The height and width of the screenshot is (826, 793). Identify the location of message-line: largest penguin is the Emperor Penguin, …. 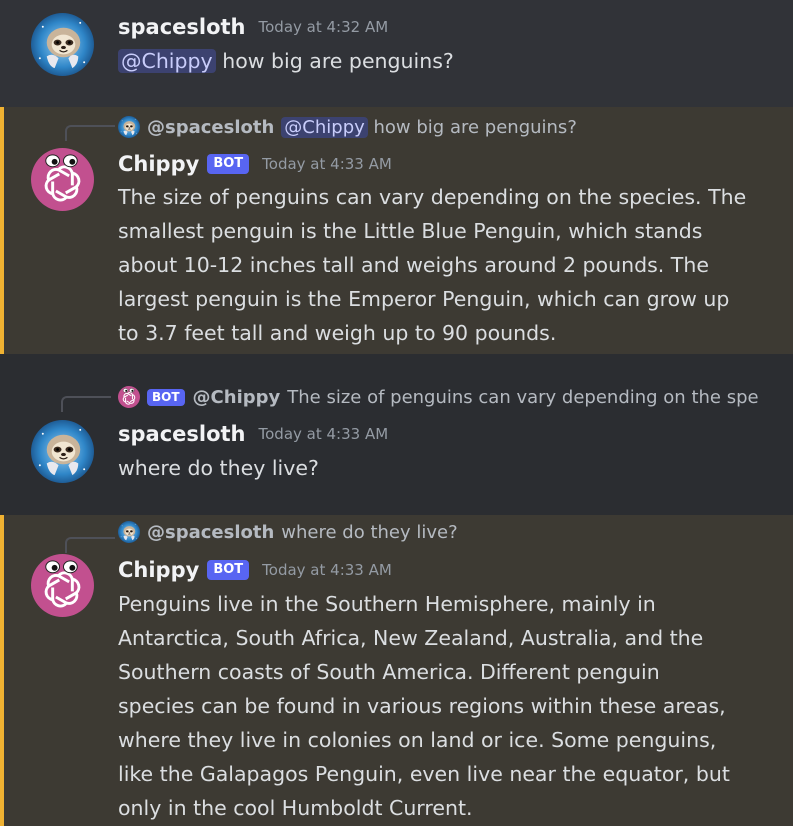
(424, 299).